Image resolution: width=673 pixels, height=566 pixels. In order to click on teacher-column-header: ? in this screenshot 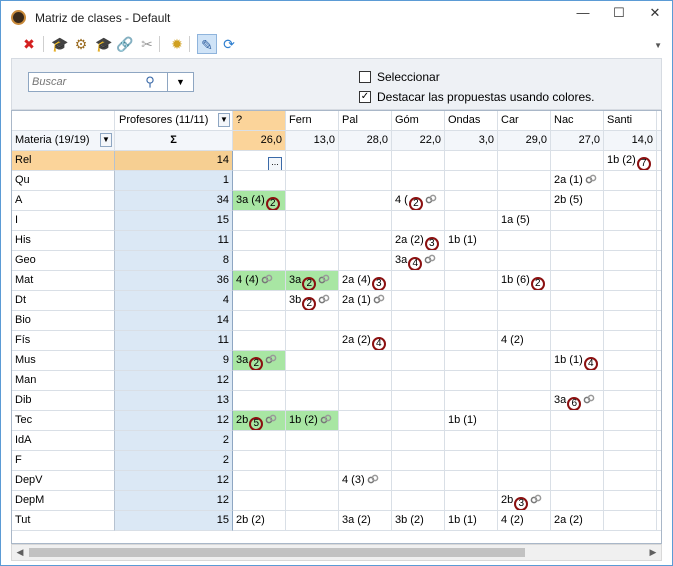, I will do `click(259, 121)`.